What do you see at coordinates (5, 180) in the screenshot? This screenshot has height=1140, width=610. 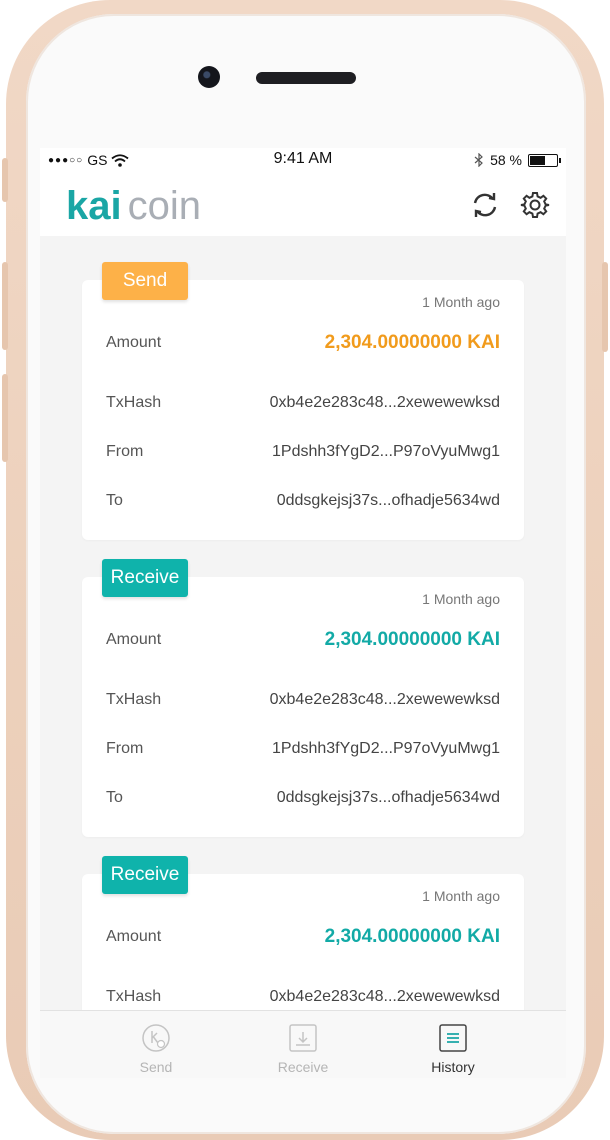 I see `mute-switch` at bounding box center [5, 180].